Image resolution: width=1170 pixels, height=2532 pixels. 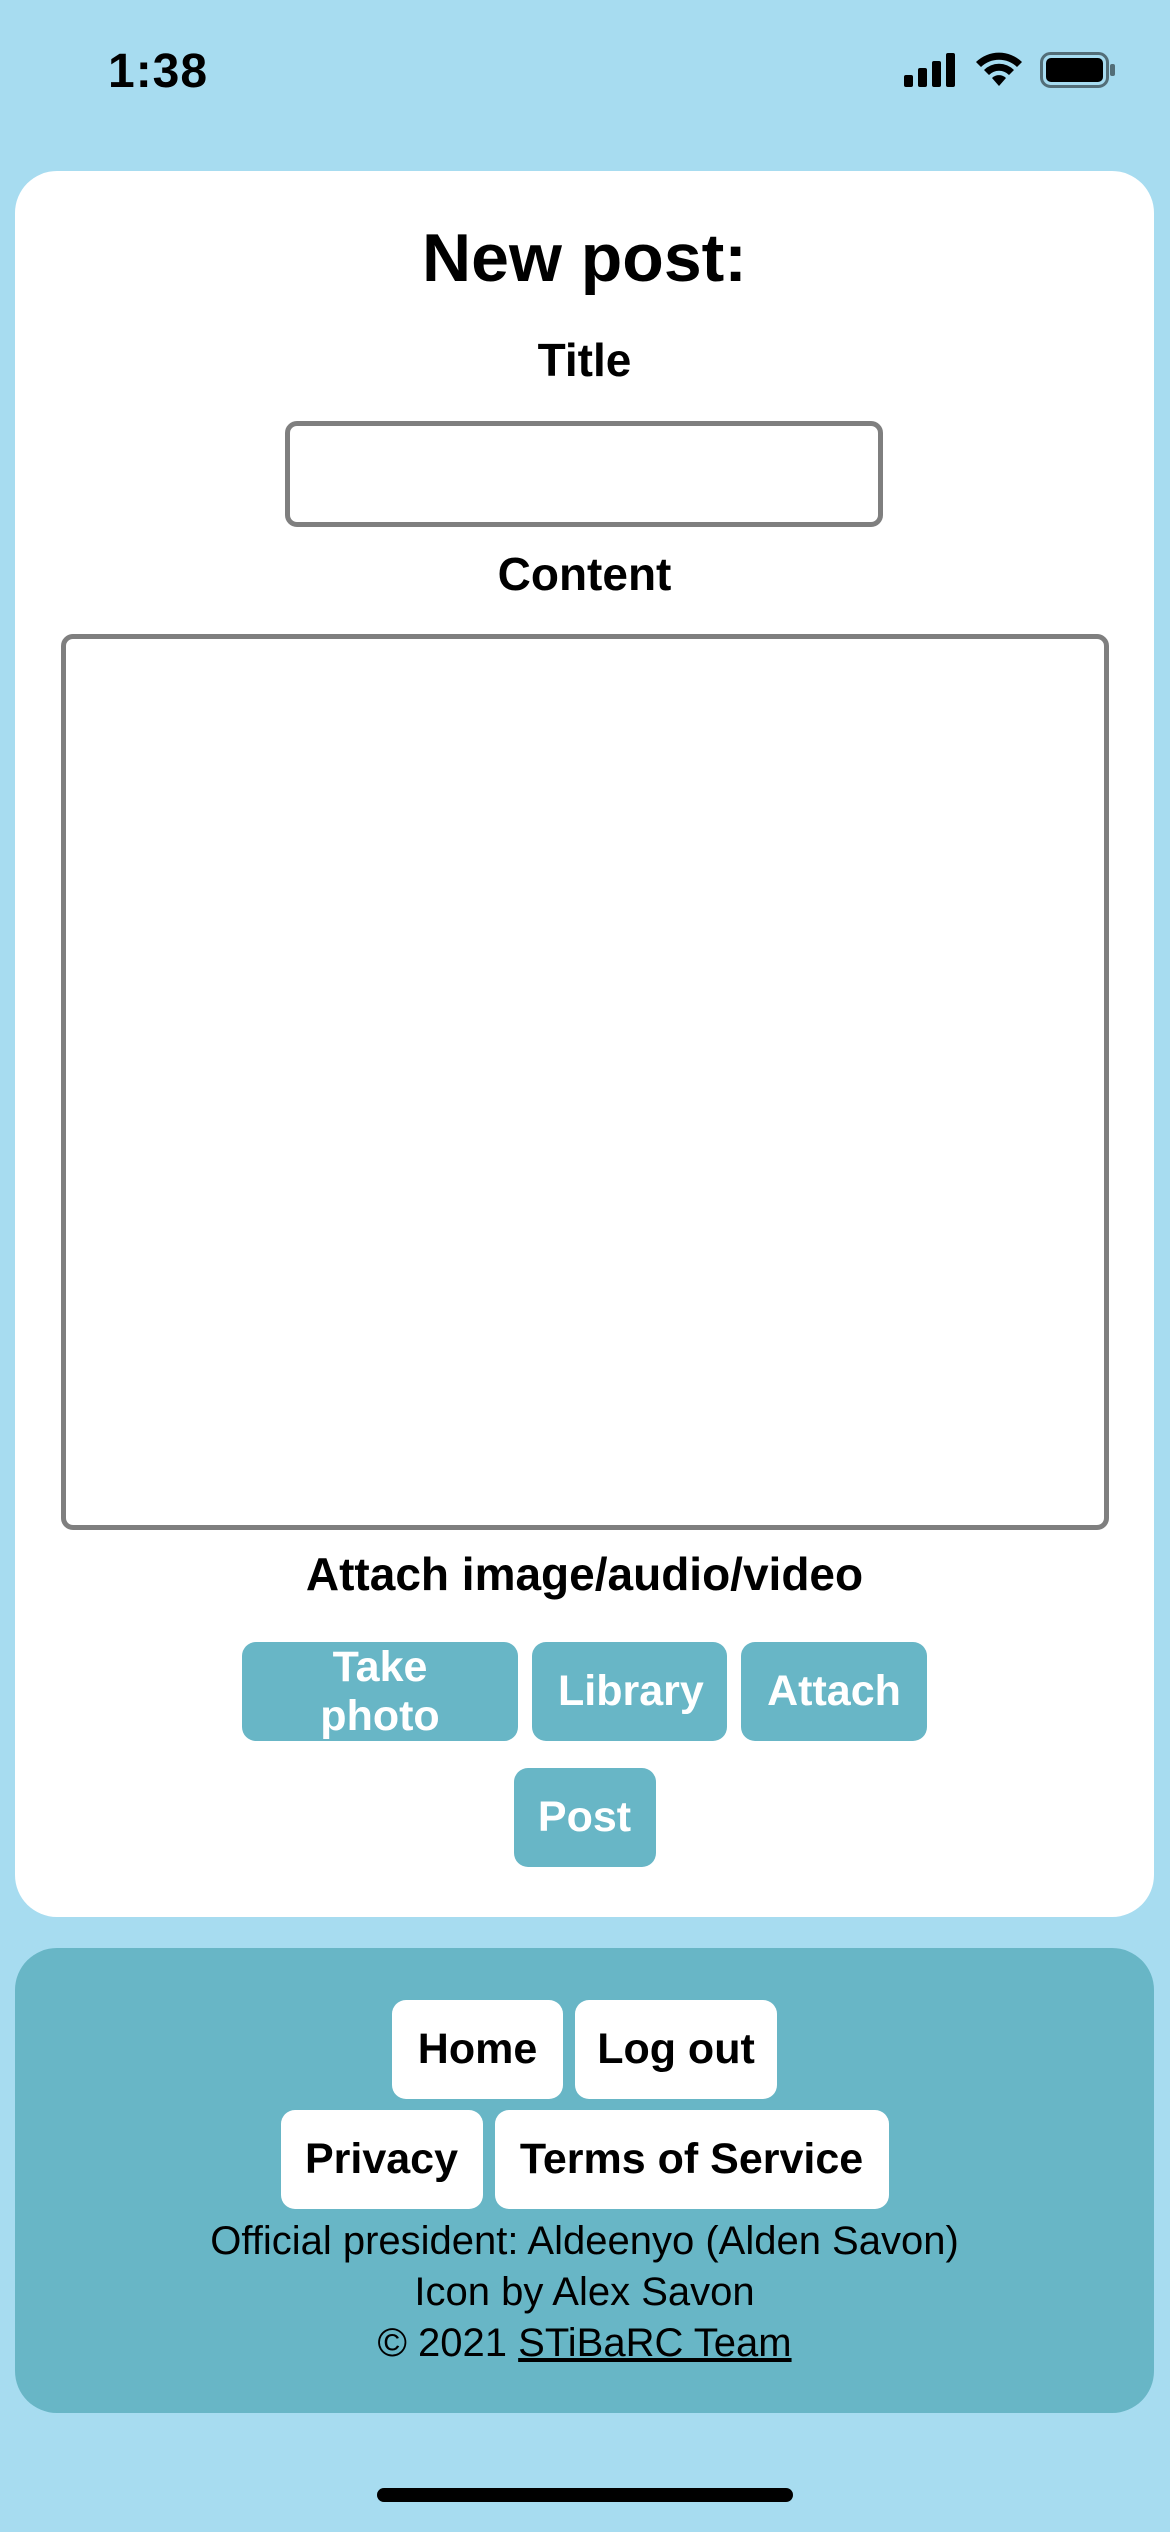 I want to click on footer-nav-row-1: Home Log out, so click(x=584, y=2049).